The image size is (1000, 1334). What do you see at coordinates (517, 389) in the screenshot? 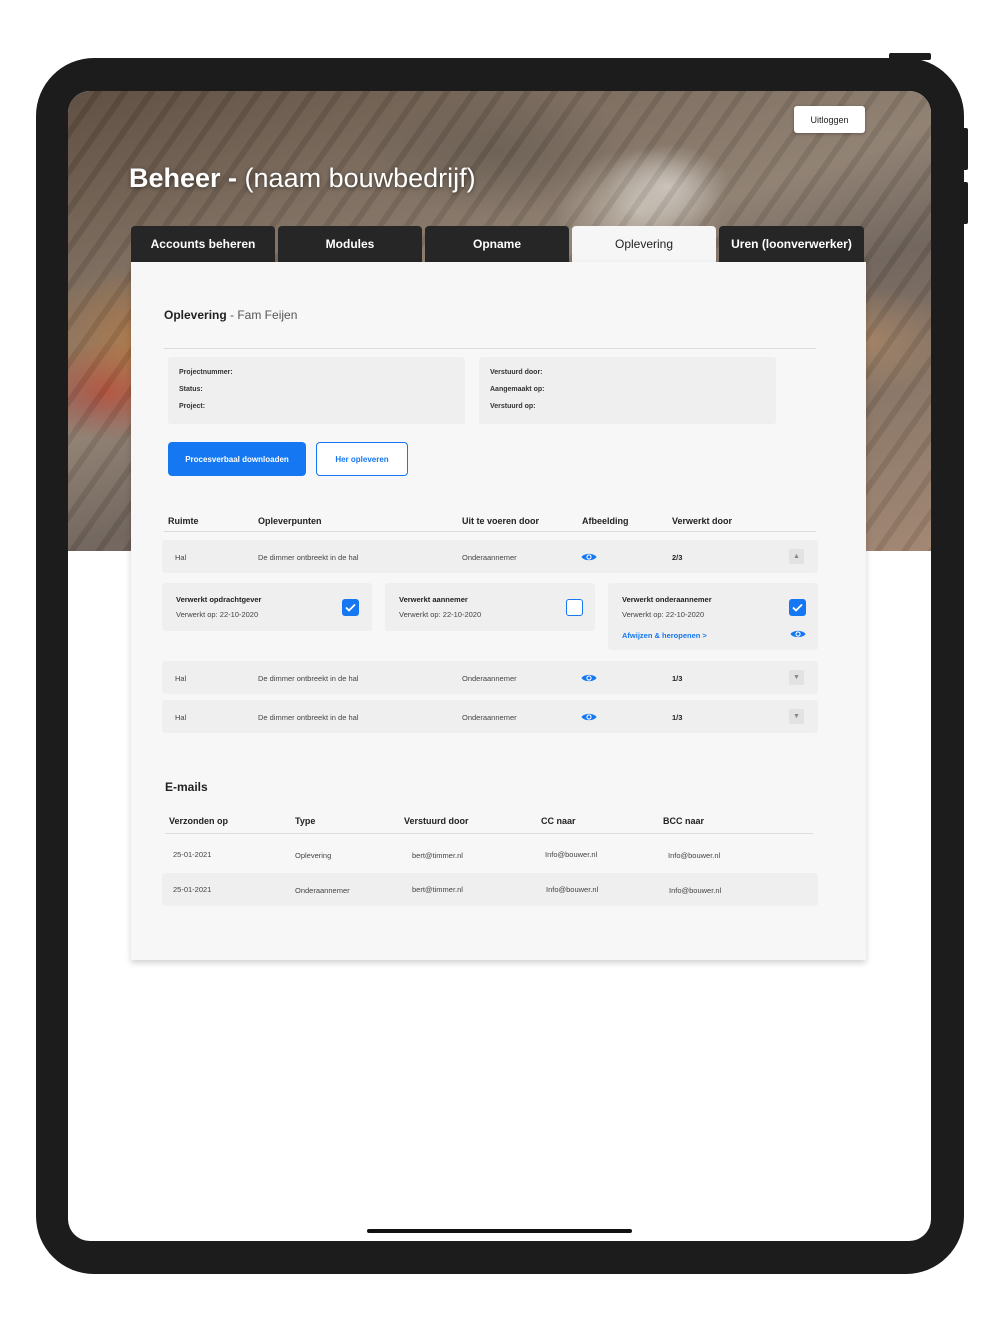
I see `info-aangemaakt-op: Aangemaakt op:` at bounding box center [517, 389].